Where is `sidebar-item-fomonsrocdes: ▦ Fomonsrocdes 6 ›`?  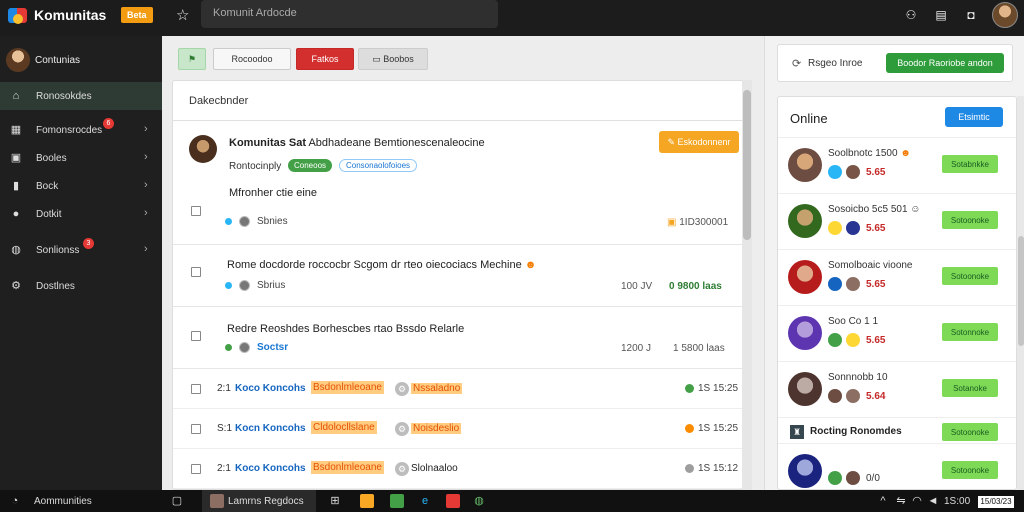 sidebar-item-fomonsrocdes: ▦ Fomonsrocdes 6 › is located at coordinates (81, 130).